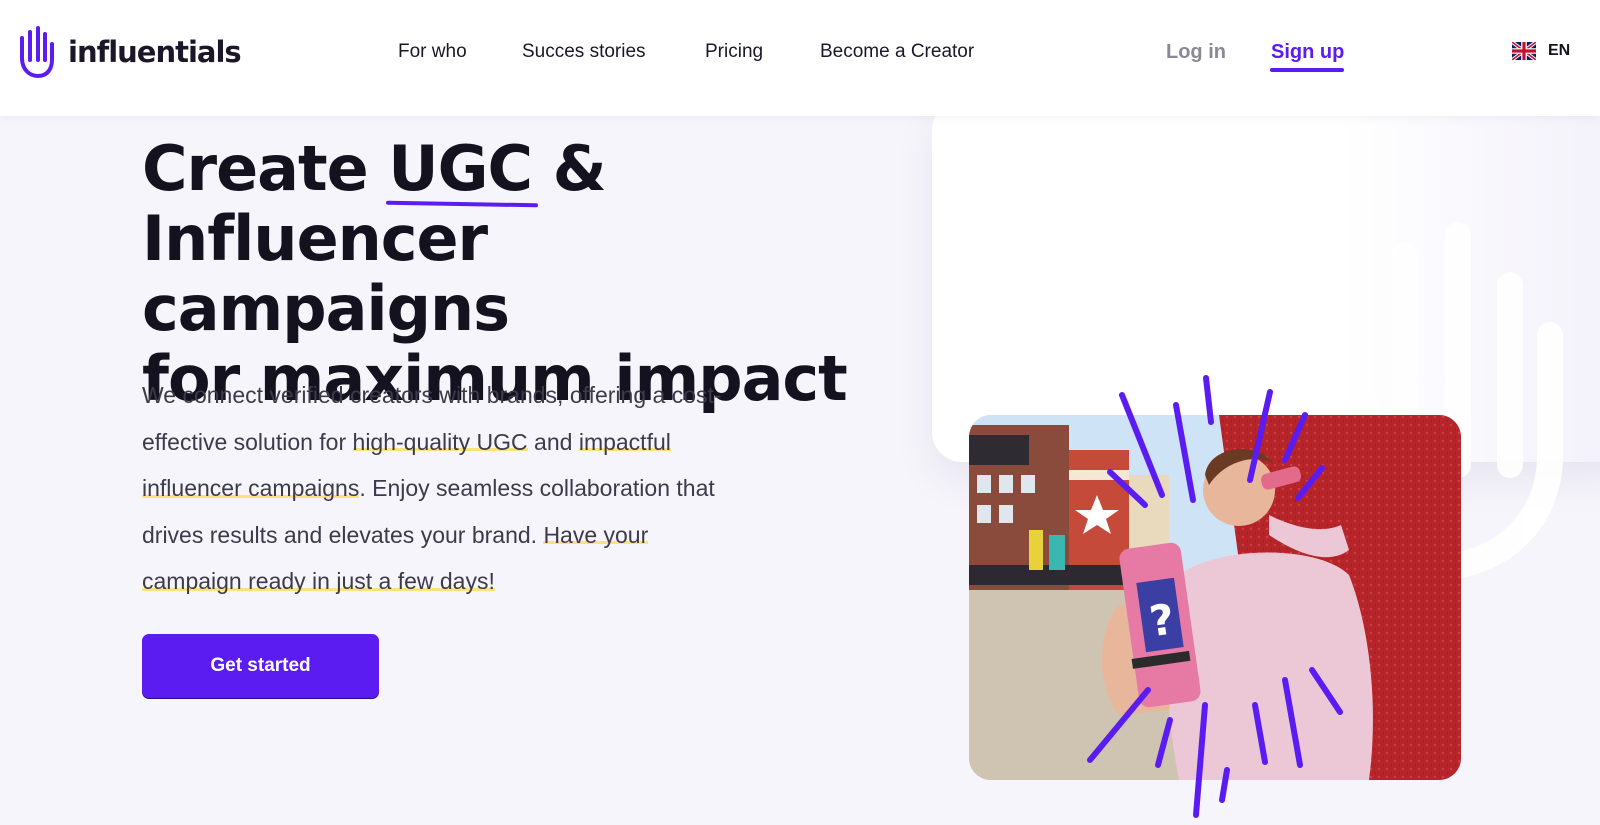 This screenshot has width=1600, height=825. I want to click on signup-link: Sign up, so click(1307, 52).